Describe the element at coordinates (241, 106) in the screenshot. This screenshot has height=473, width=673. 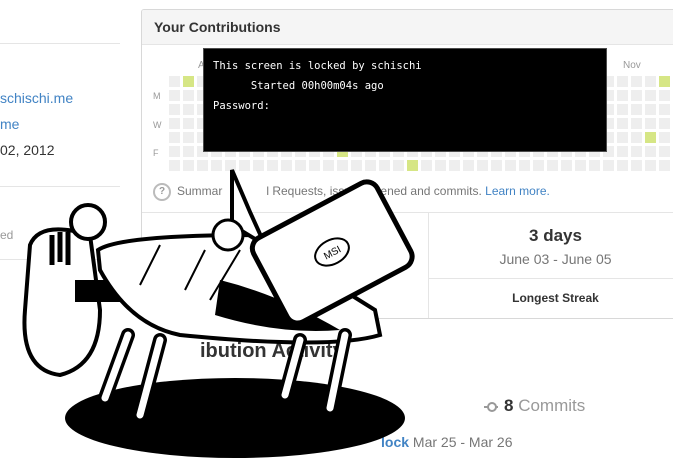
I see `lock-password-prompt: Password:` at that location.